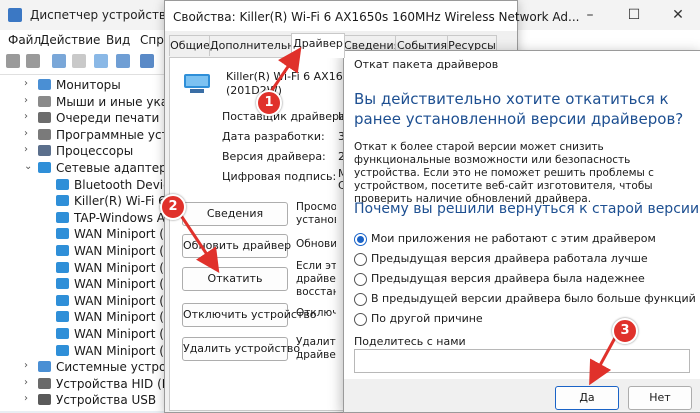  What do you see at coordinates (625, 331) in the screenshot?
I see `callout-3-badge: 3` at bounding box center [625, 331].